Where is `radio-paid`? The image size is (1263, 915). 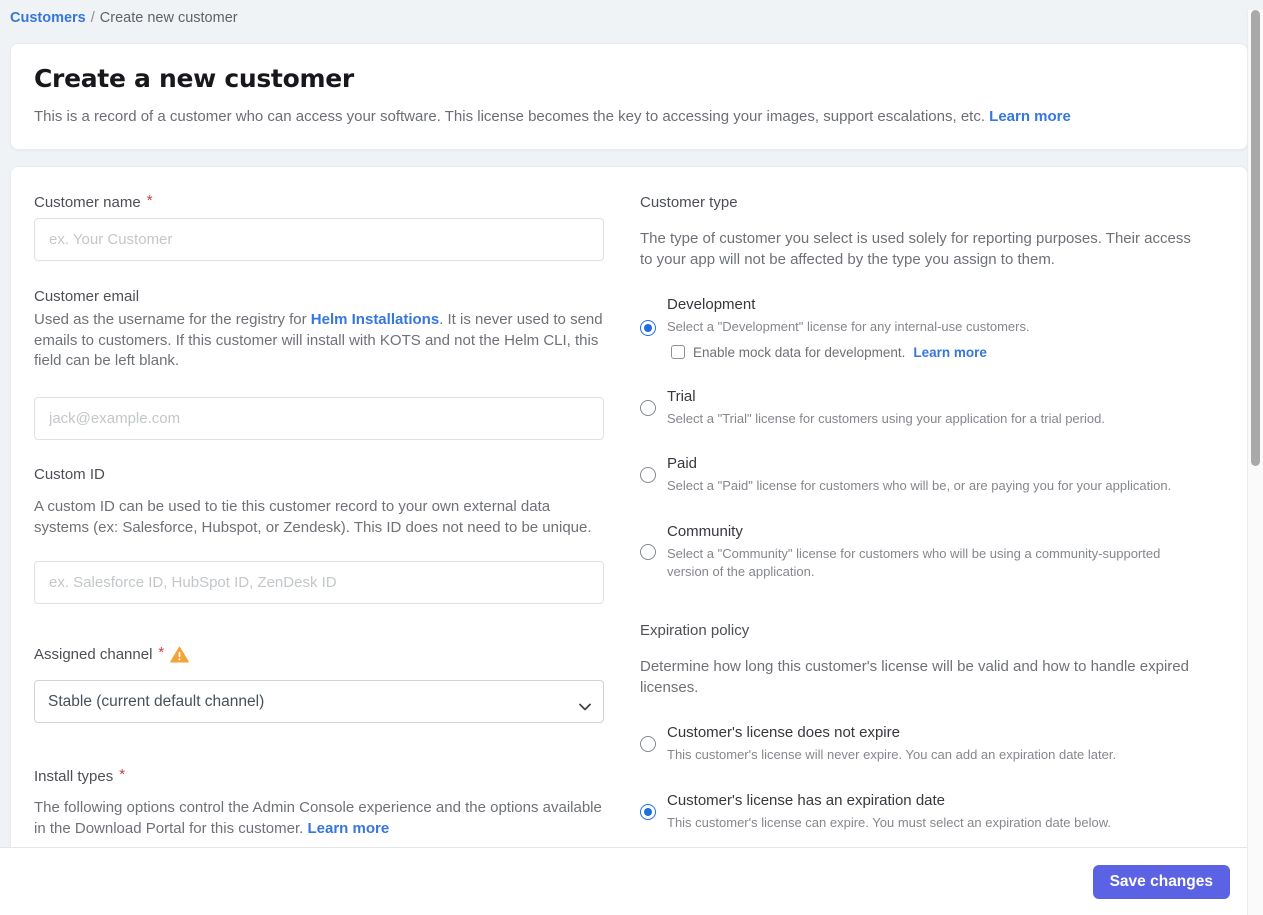
radio-paid is located at coordinates (648, 475).